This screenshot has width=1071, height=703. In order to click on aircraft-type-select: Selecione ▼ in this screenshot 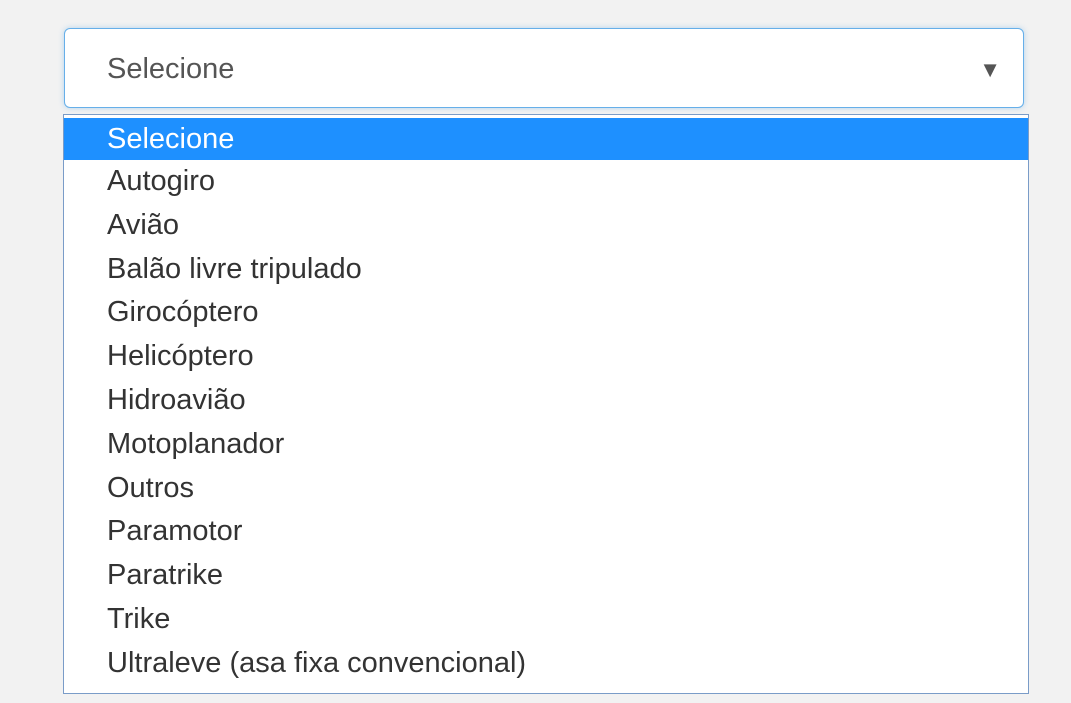, I will do `click(544, 68)`.